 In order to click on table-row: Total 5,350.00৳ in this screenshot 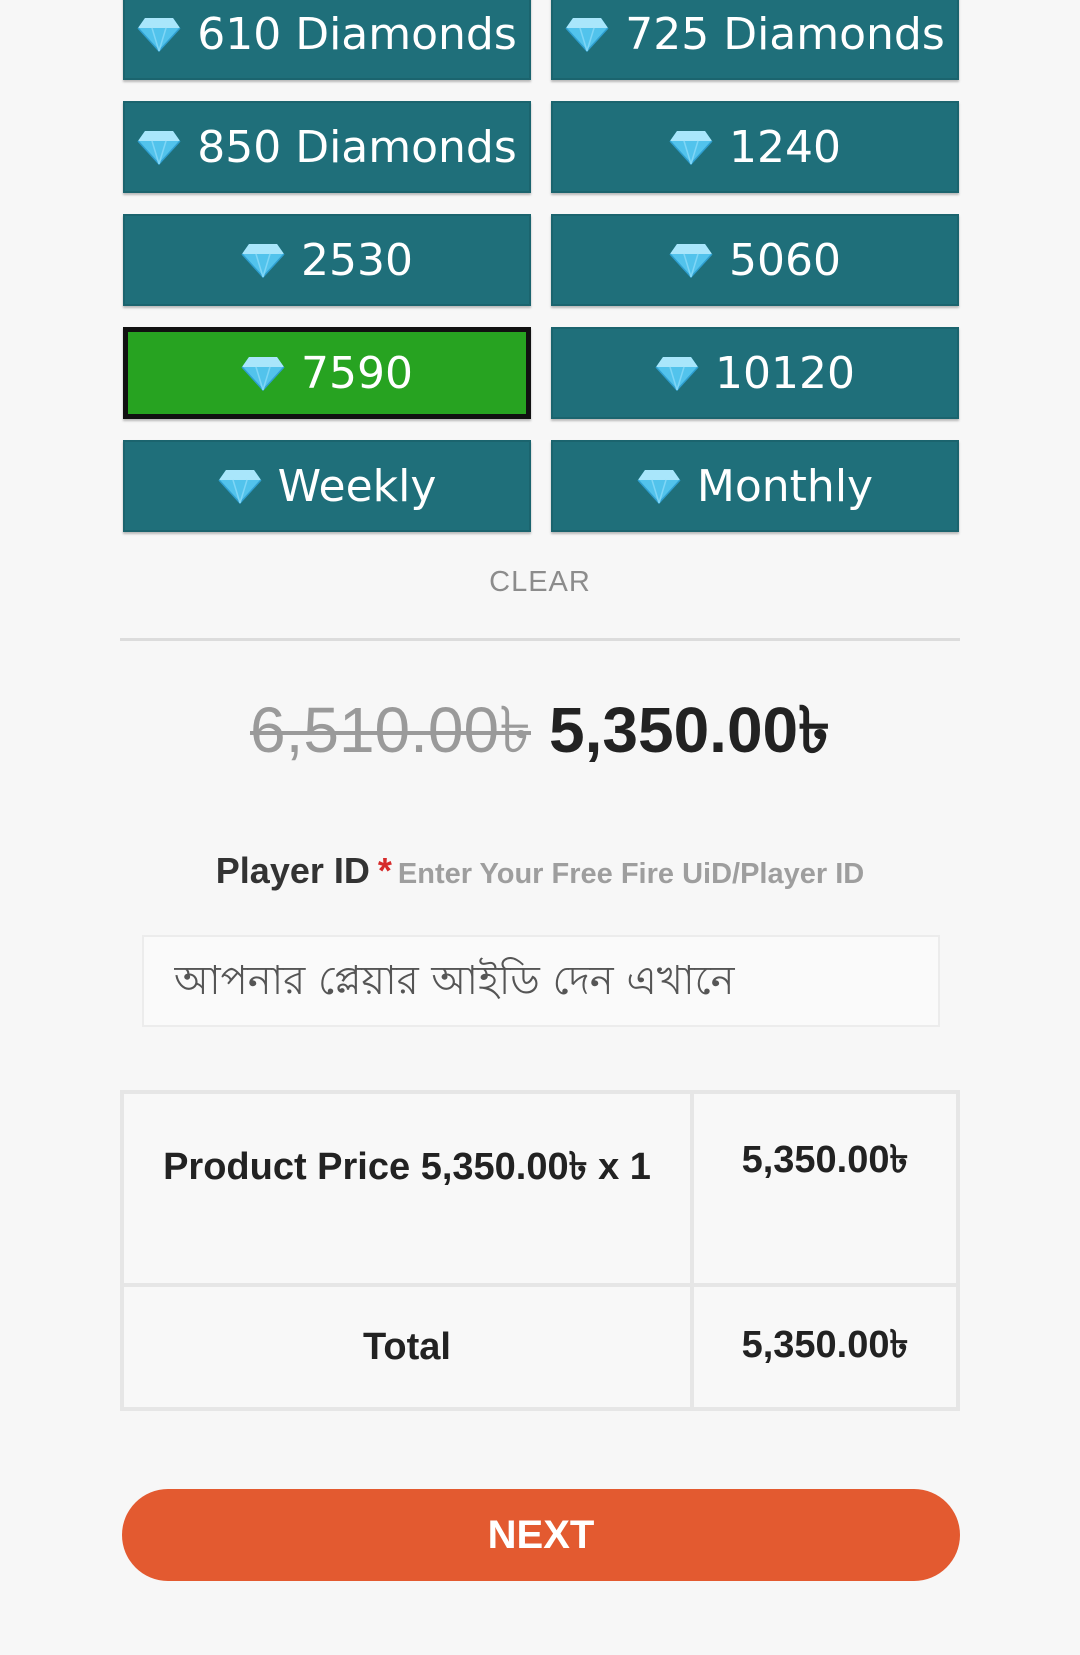, I will do `click(540, 1347)`.